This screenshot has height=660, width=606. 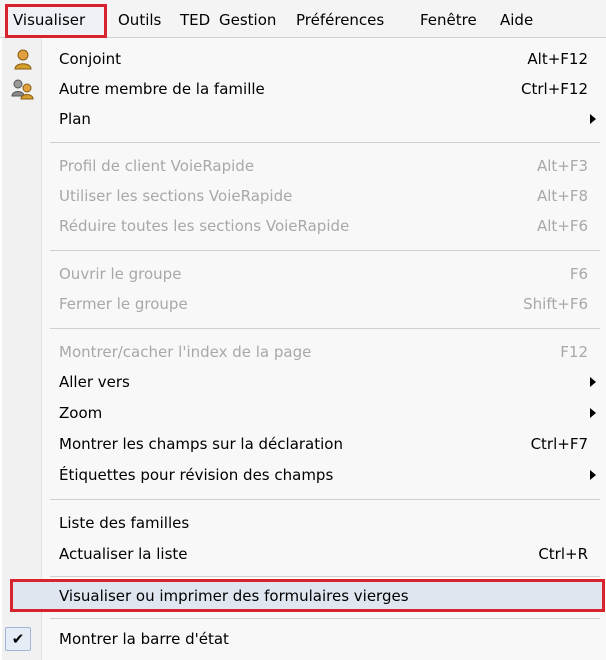 What do you see at coordinates (448, 20) in the screenshot?
I see `menubar-item-fenetre: Fenêtre` at bounding box center [448, 20].